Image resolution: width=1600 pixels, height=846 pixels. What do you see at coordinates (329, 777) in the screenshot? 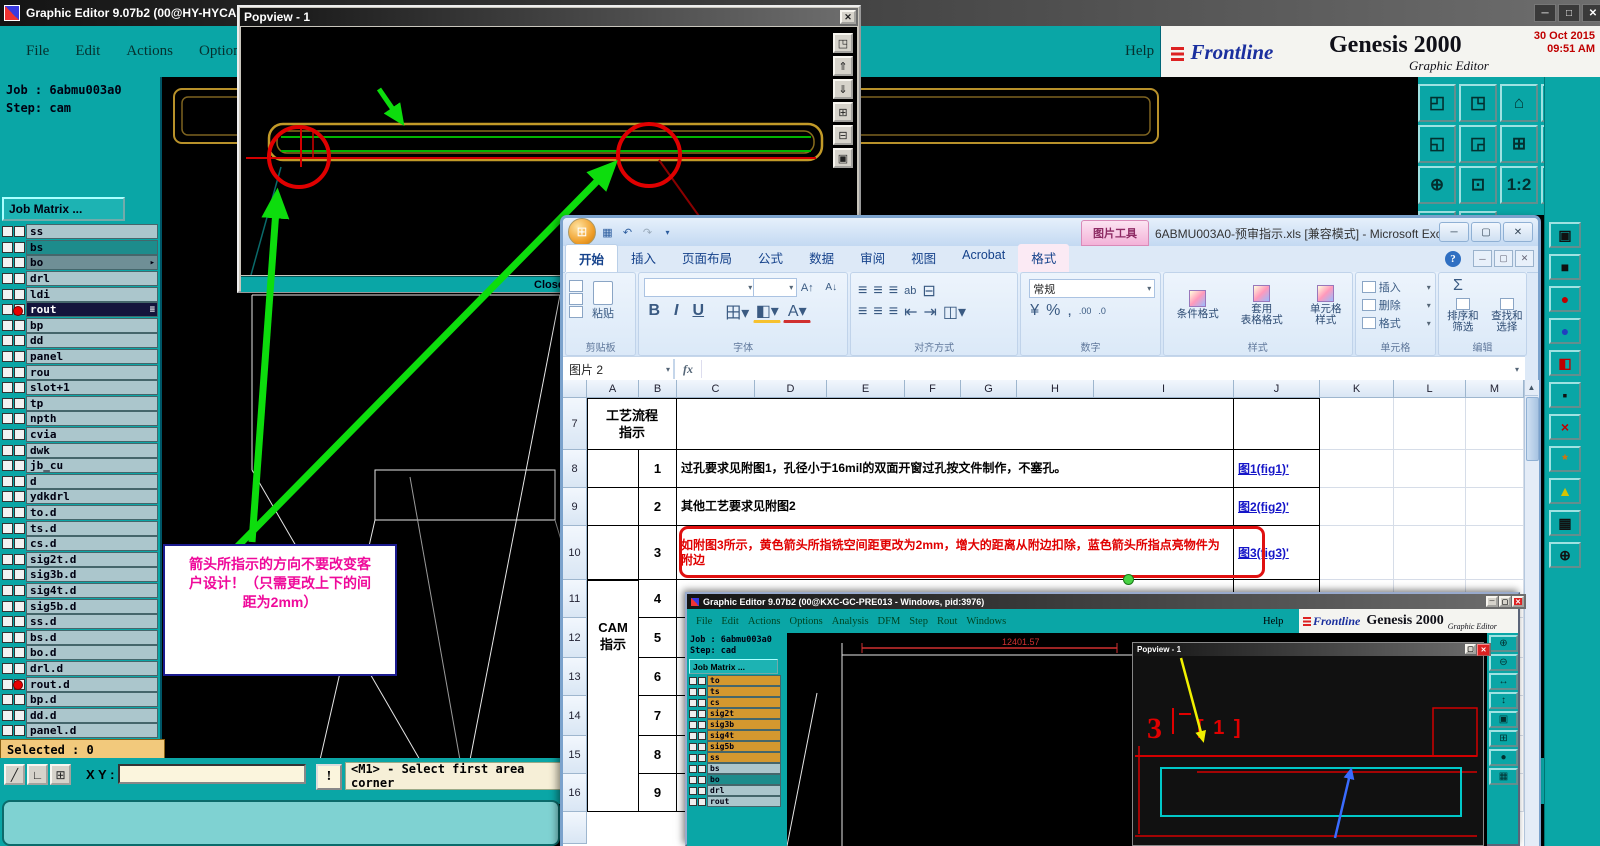
I see `alert-button: !` at bounding box center [329, 777].